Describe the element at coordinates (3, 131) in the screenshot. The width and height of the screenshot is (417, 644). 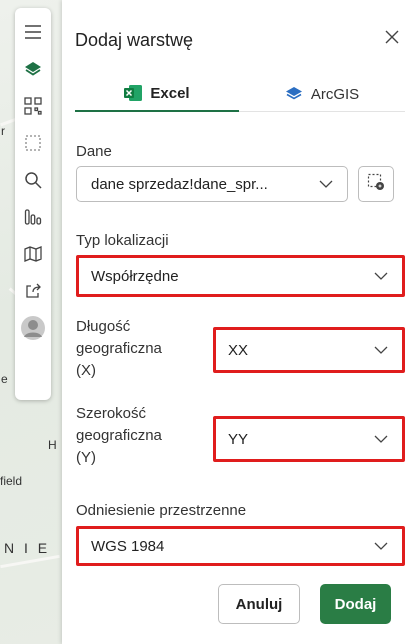
I see `map-label: r` at that location.